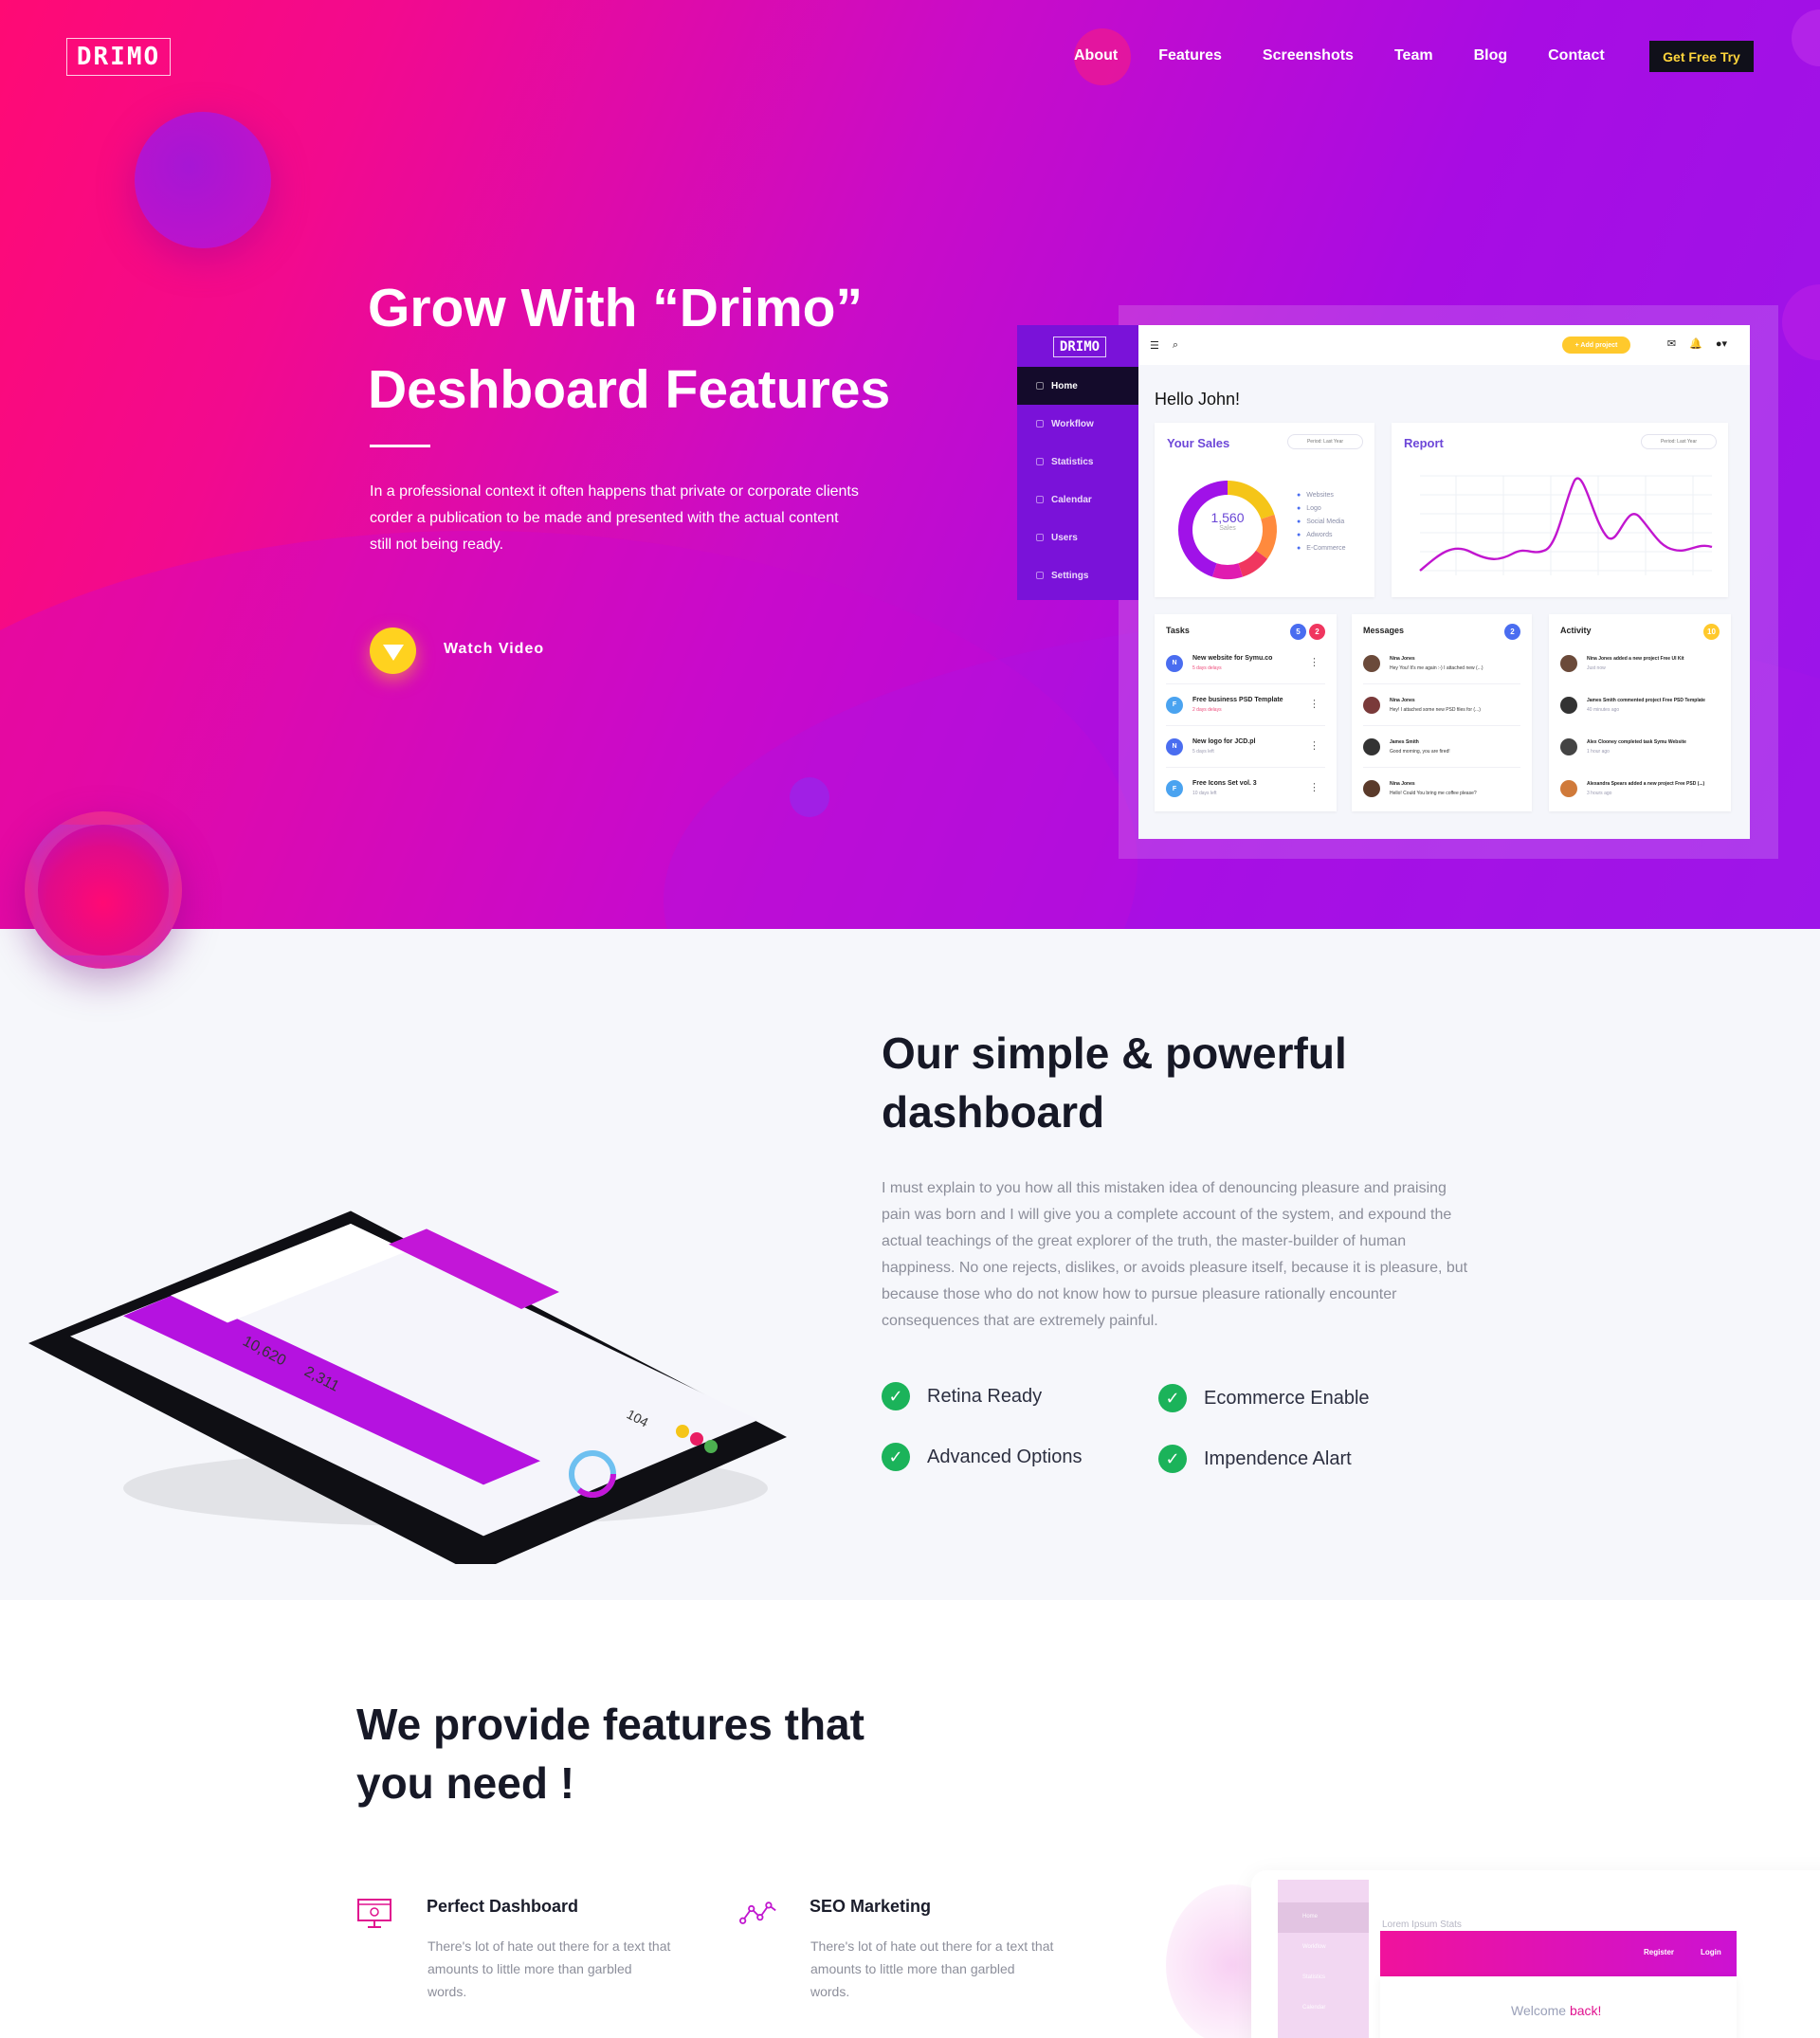  Describe the element at coordinates (1227, 517) in the screenshot. I see `sales-total: 1,560` at that location.